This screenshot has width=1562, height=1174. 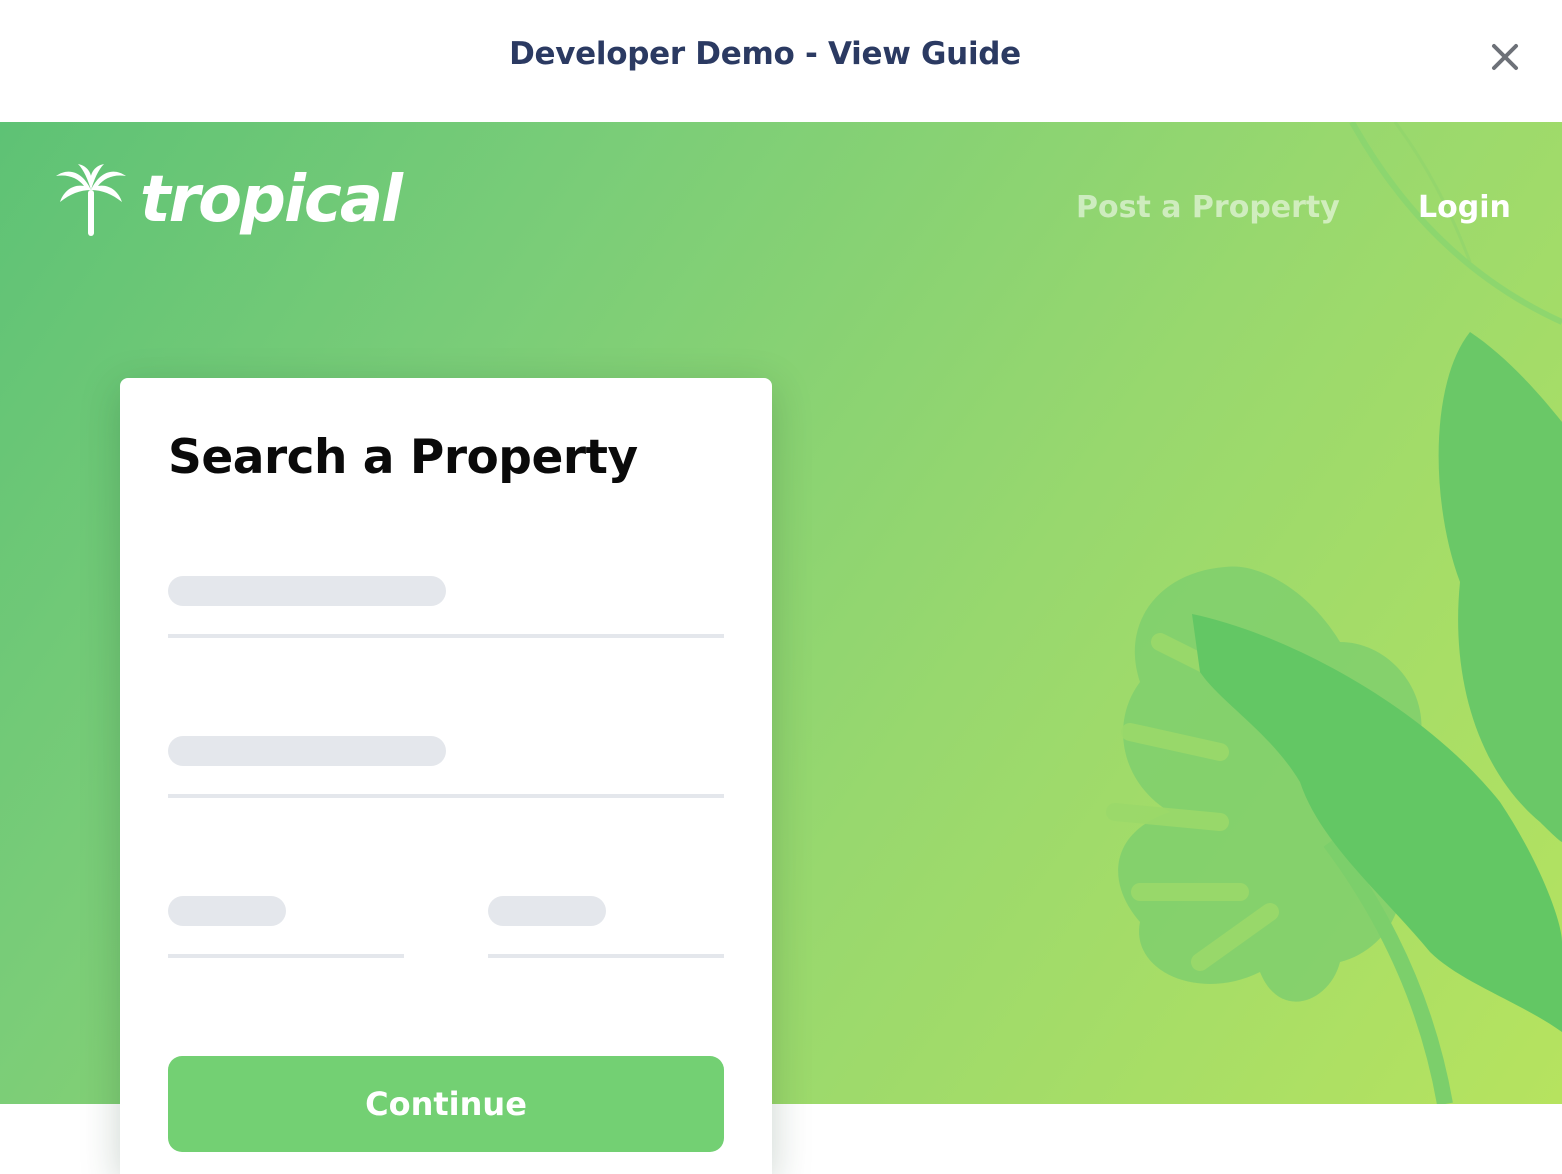 I want to click on guide-title: Developer Demo - View Guide, so click(x=765, y=54).